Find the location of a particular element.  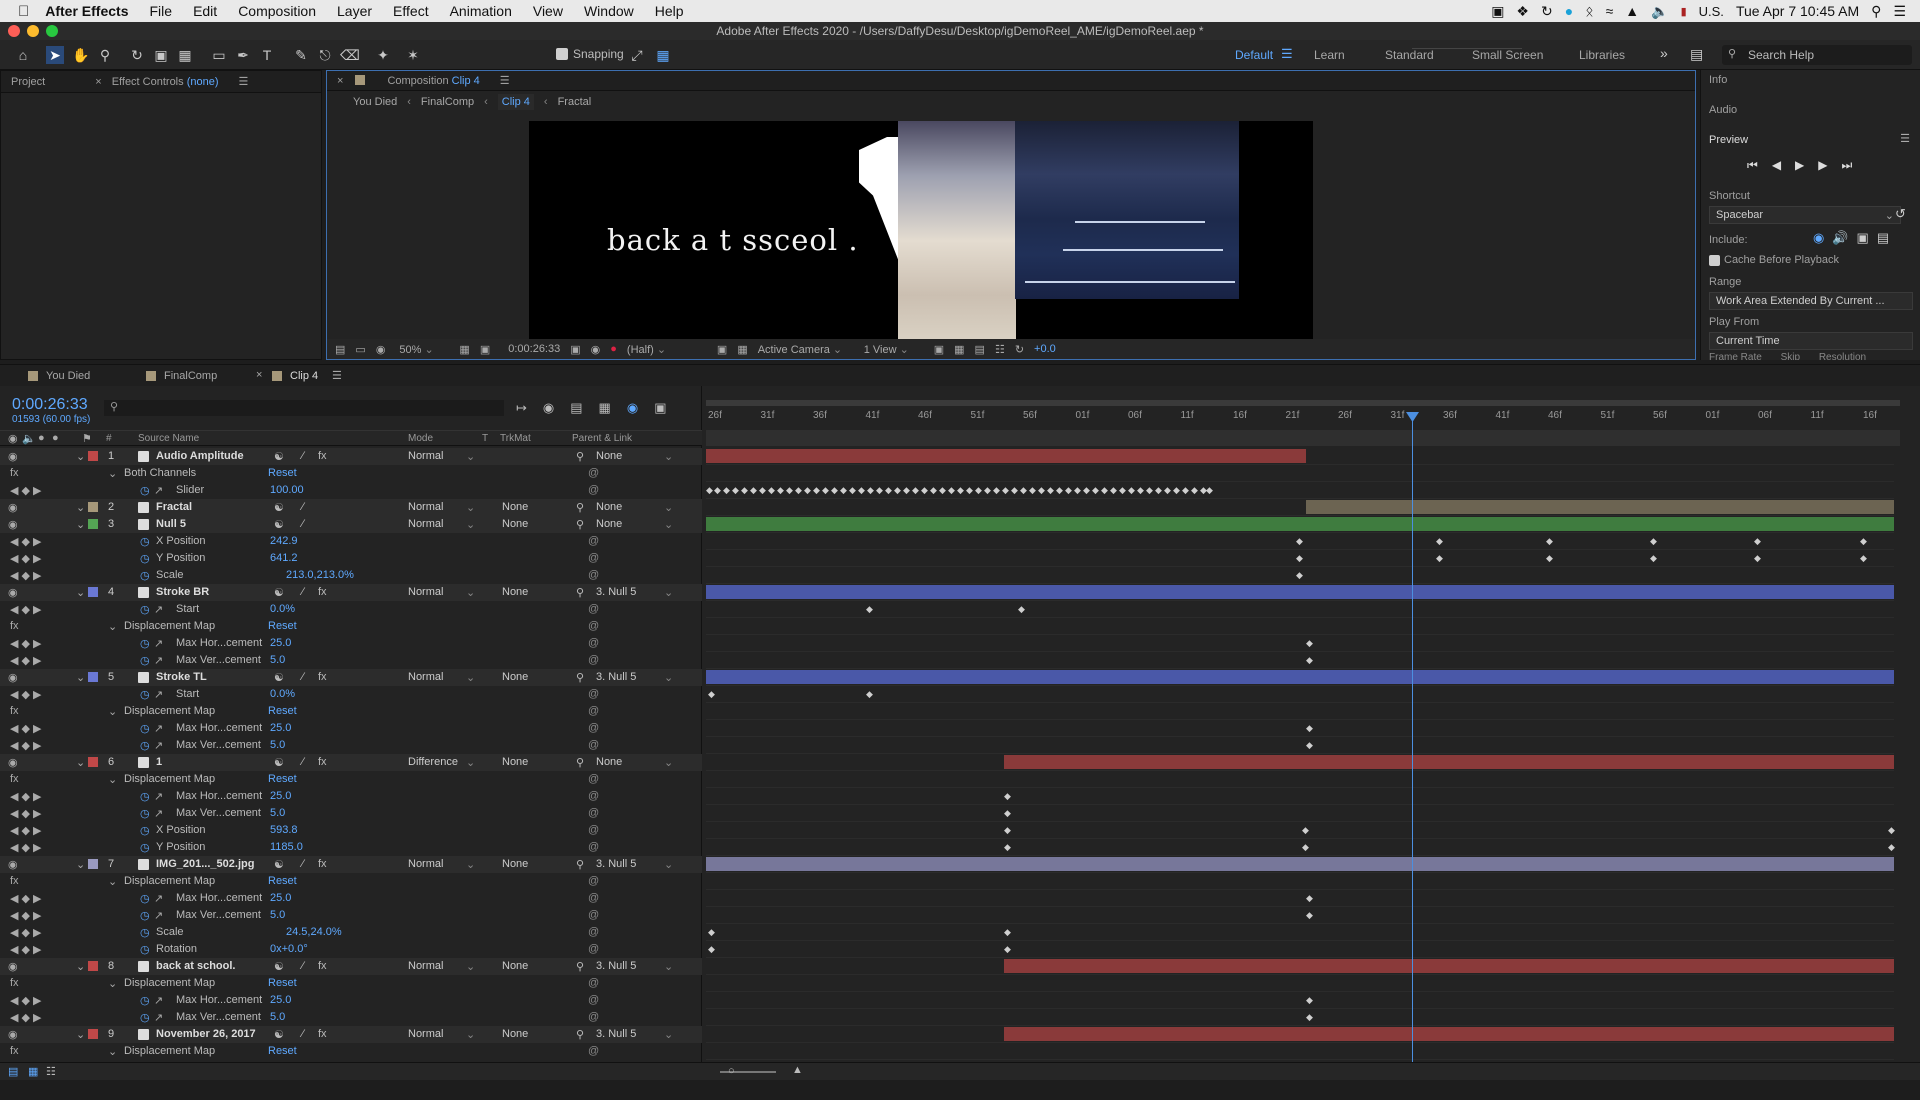

panel-menu-icon: ☰ is located at coordinates (244, 81).